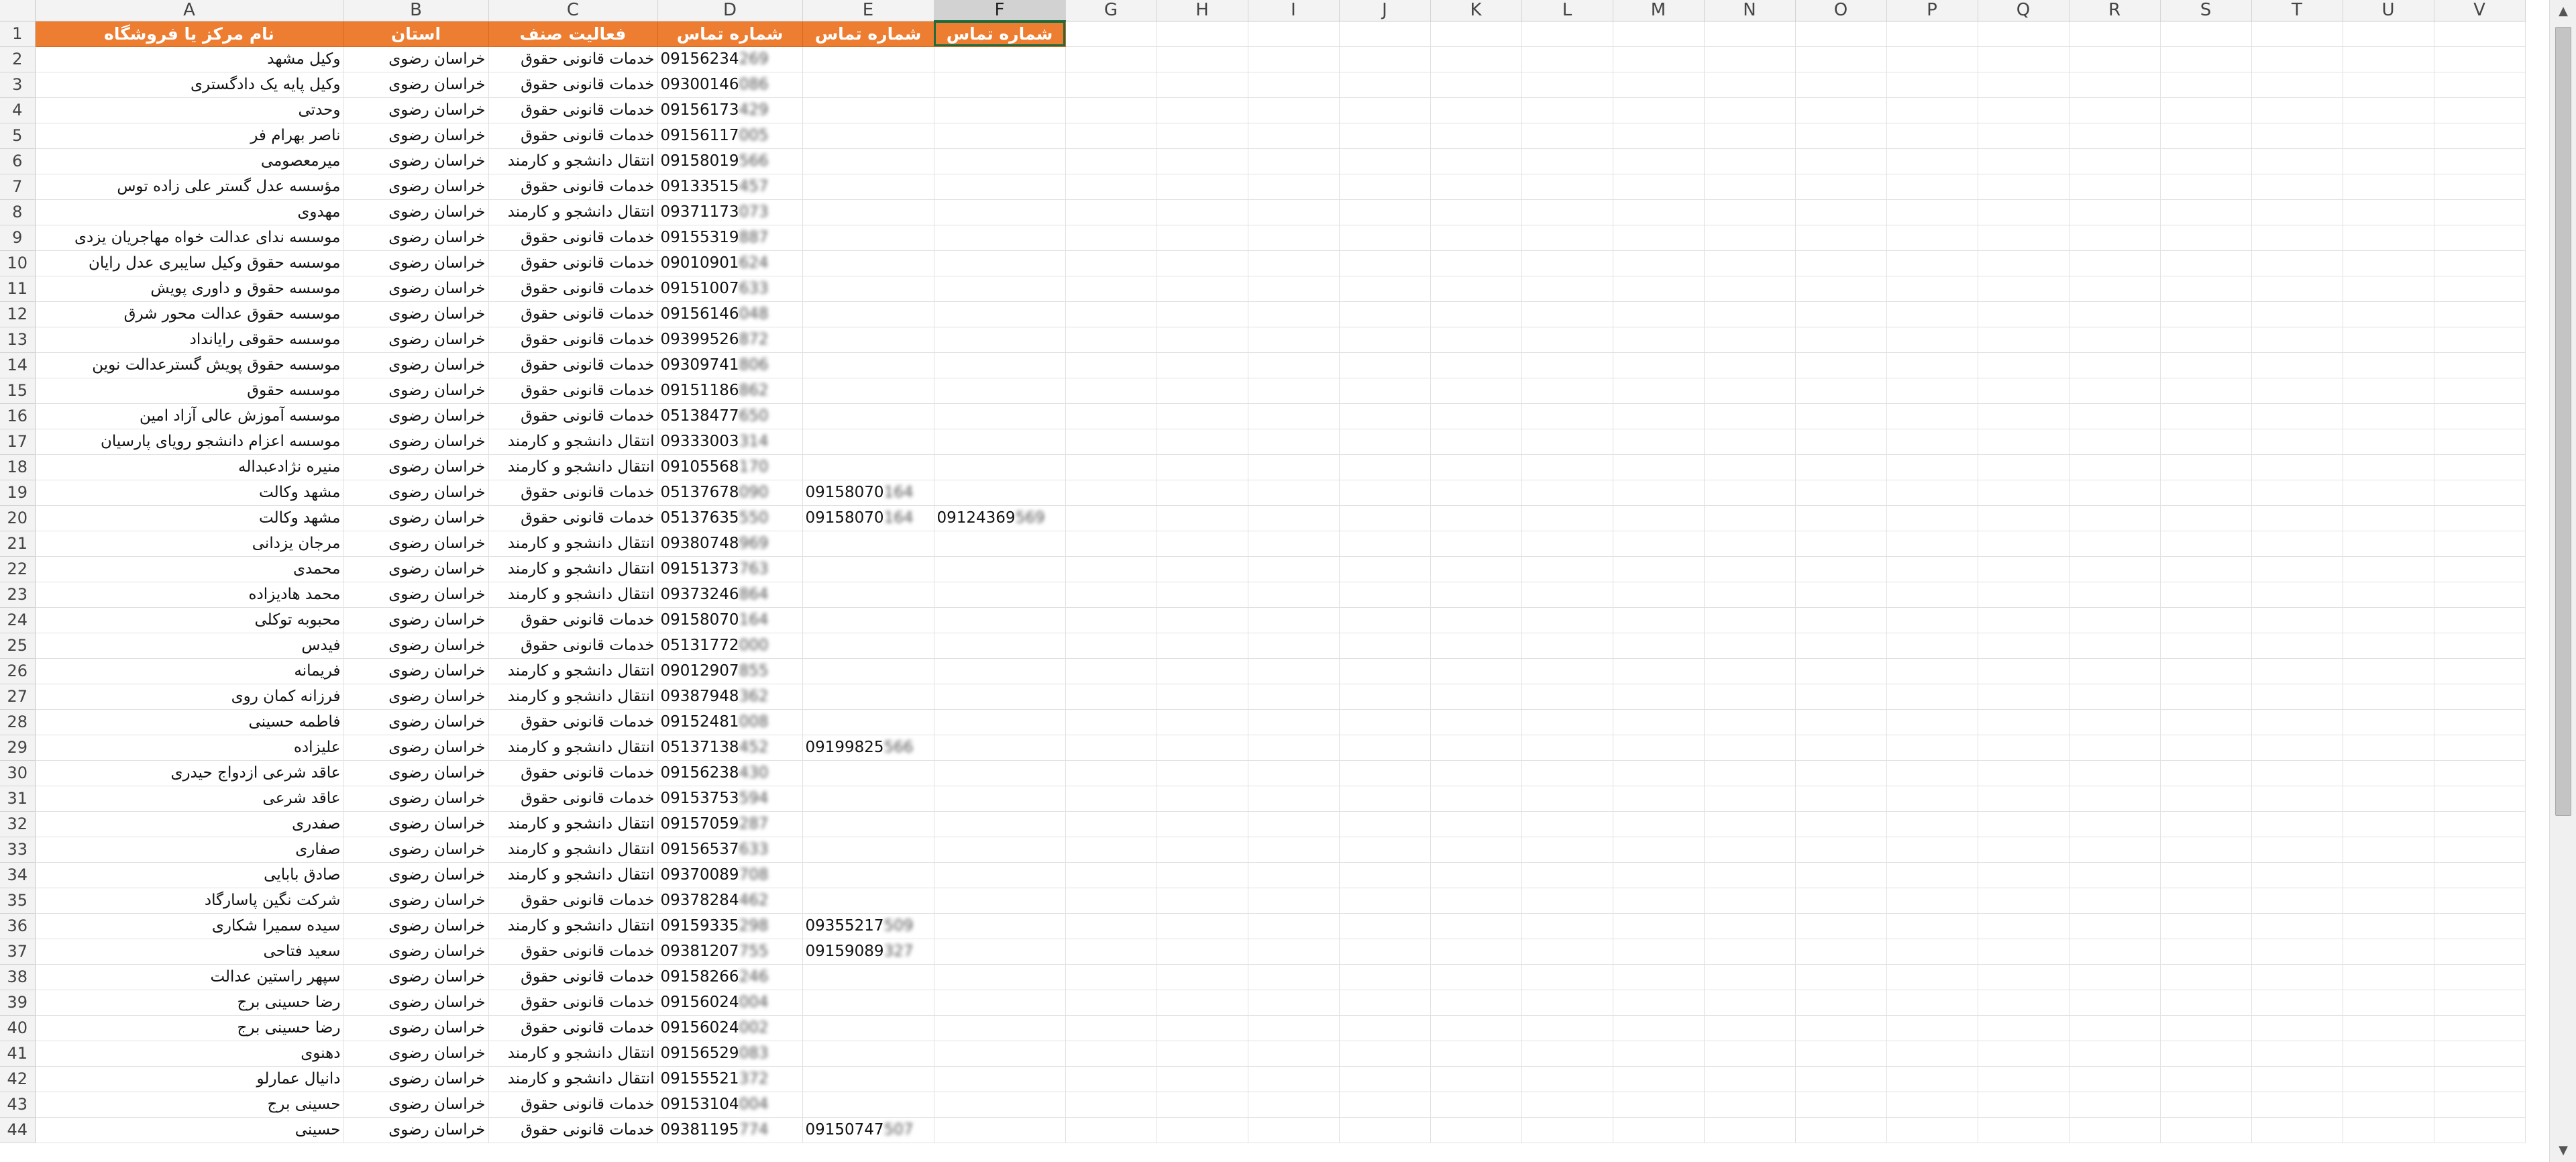 This screenshot has height=1162, width=2576. What do you see at coordinates (730, 187) in the screenshot?
I see `phone-cell-1: 09133515457` at bounding box center [730, 187].